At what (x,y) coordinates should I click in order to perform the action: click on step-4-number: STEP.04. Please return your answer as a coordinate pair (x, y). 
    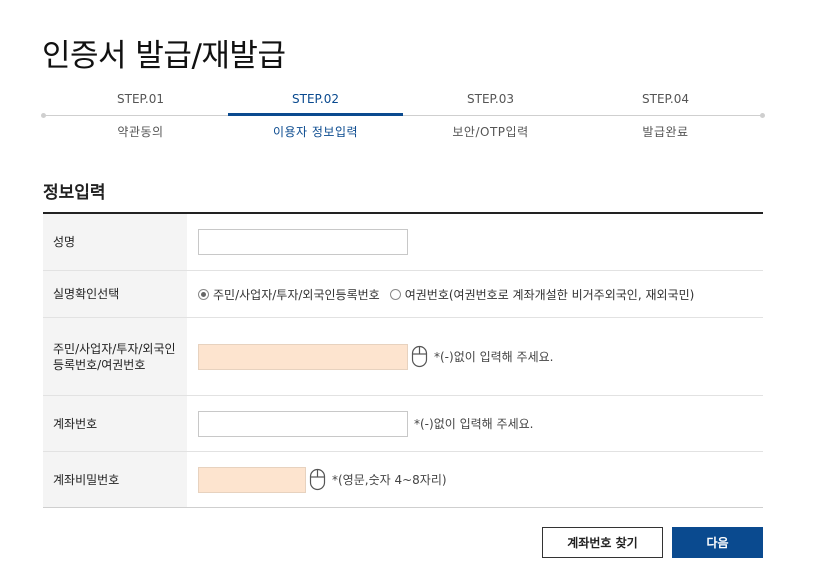
    Looking at the image, I should click on (665, 99).